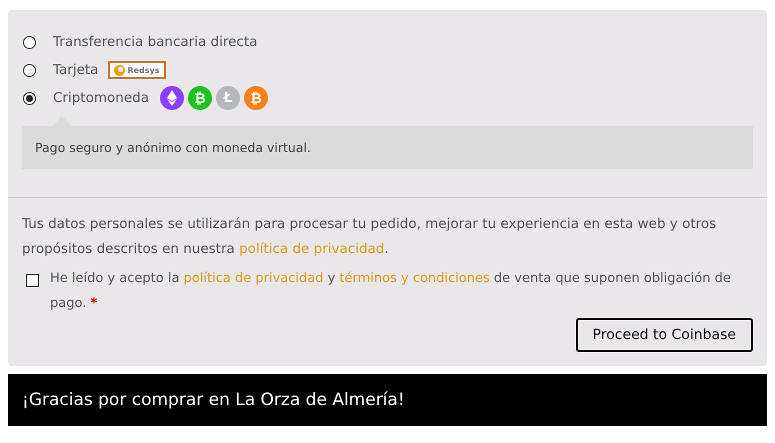  What do you see at coordinates (370, 237) in the screenshot?
I see `privacy-notice: Tus datos personales se utilizarán para procesar tu pedido, mejorar tu experiencia en esta web y otros propósitos descritos en nuestra política de privacidad.` at bounding box center [370, 237].